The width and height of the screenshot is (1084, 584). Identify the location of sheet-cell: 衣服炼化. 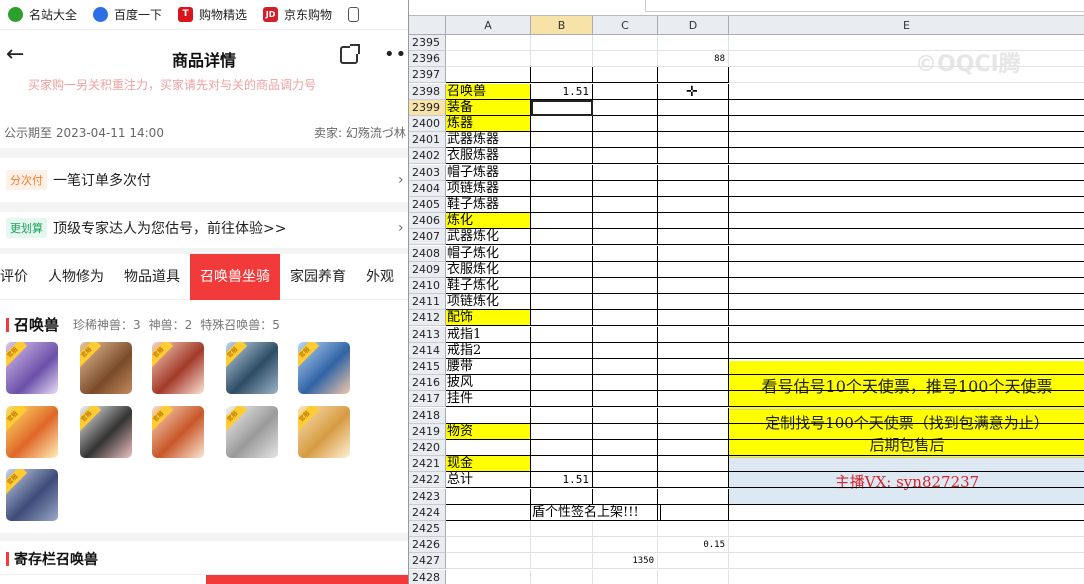
(488, 270).